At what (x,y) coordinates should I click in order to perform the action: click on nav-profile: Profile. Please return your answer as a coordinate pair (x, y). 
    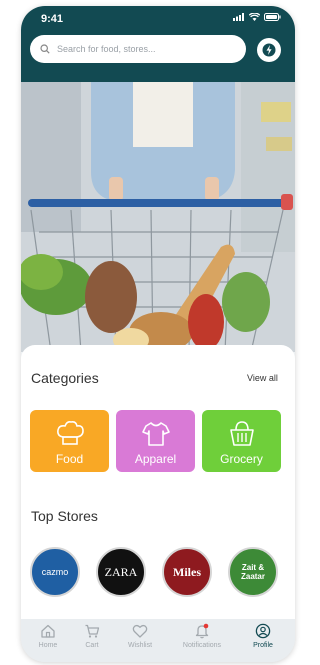
    Looking at the image, I should click on (263, 636).